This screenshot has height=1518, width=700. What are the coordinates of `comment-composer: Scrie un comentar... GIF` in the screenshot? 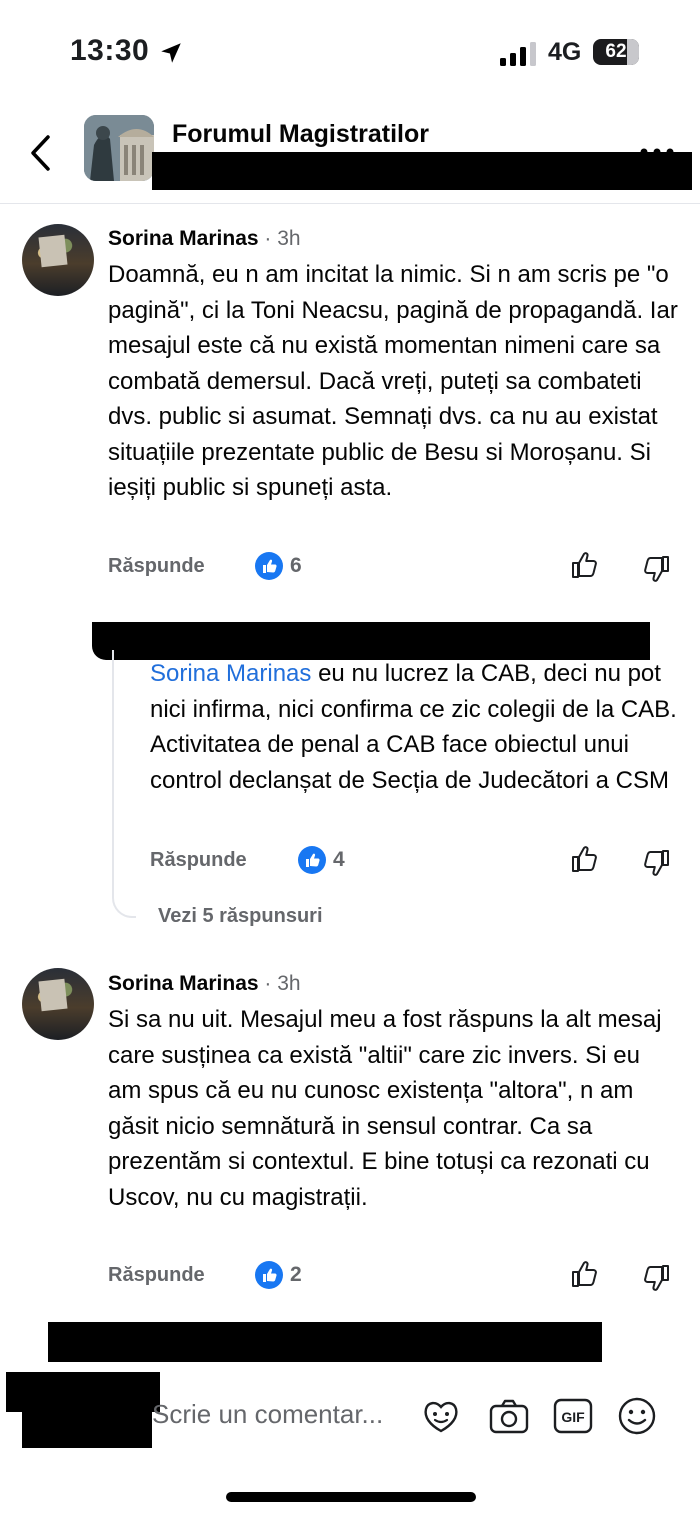 It's located at (350, 1415).